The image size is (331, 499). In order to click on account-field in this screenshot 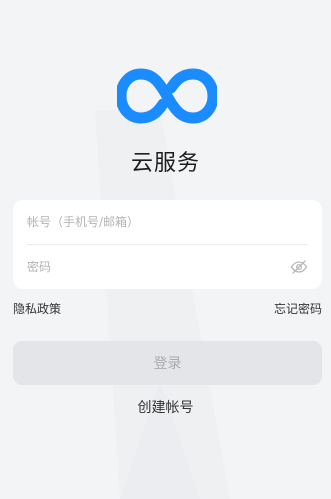, I will do `click(167, 222)`.